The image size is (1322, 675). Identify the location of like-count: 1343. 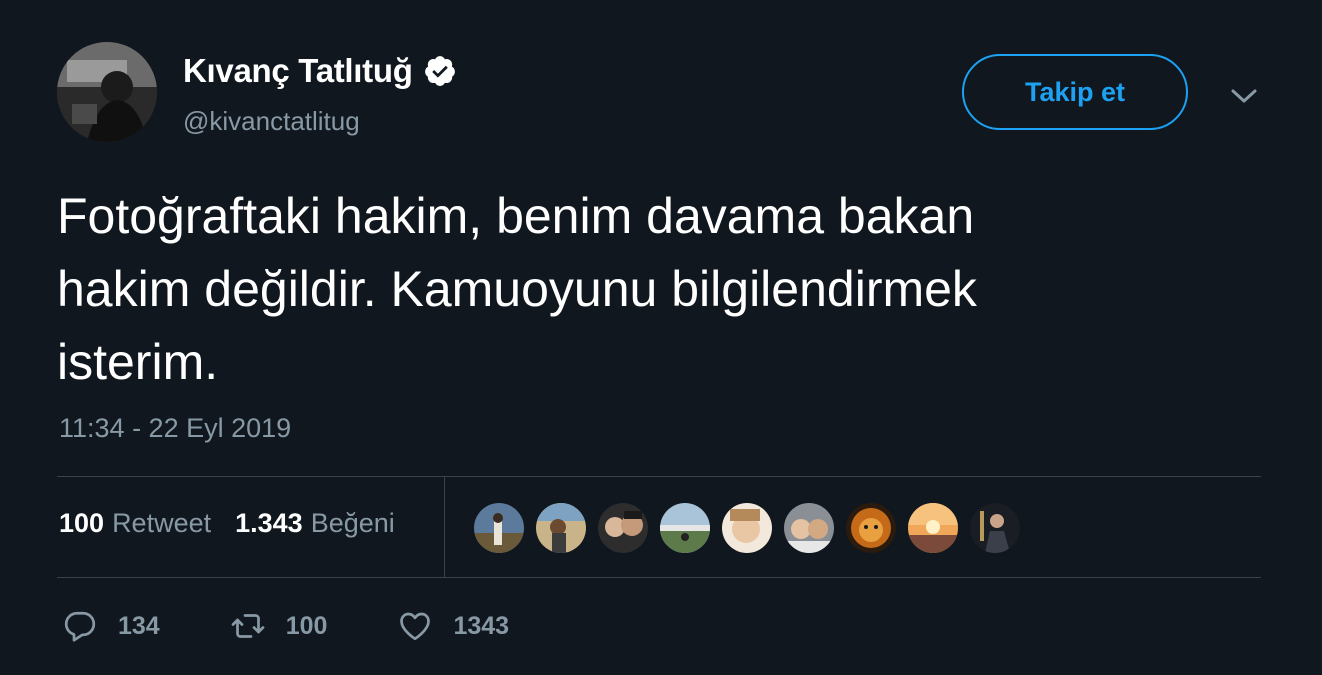
(481, 625).